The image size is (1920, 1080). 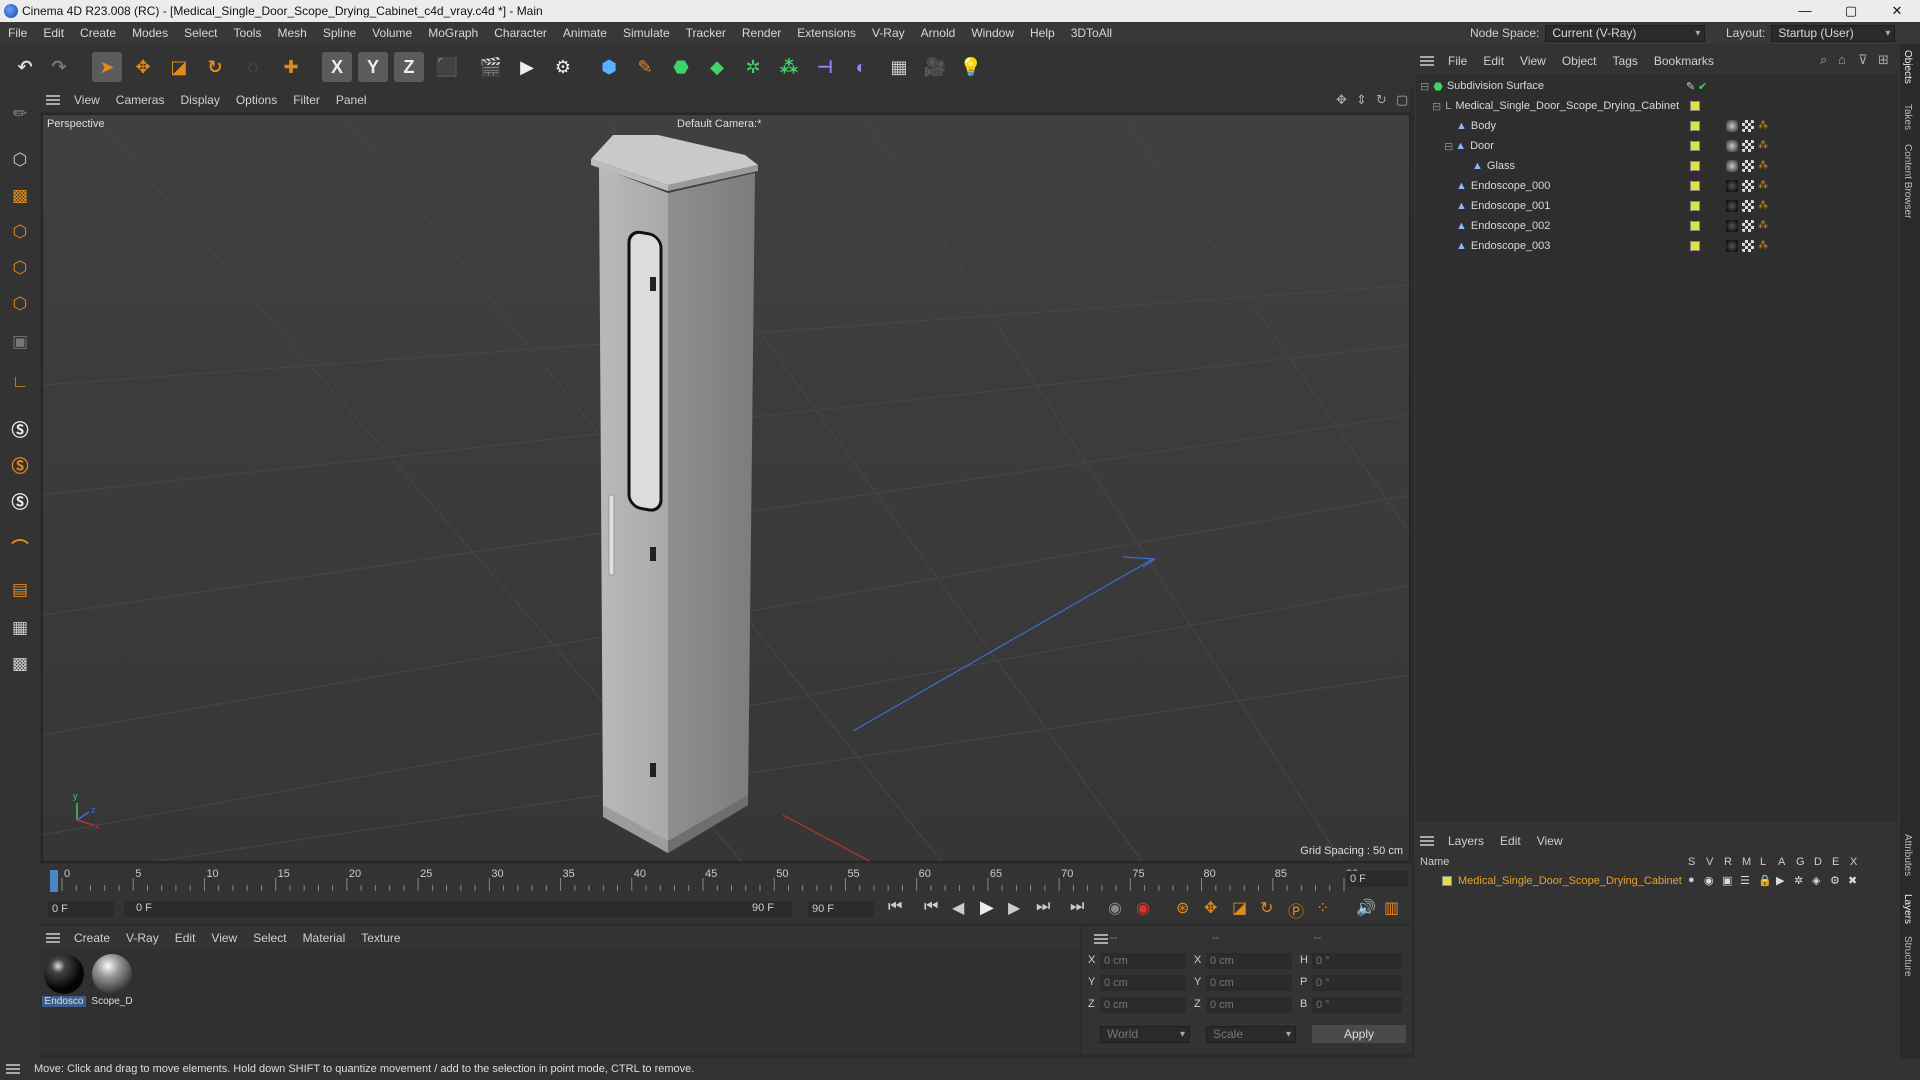 I want to click on rot-b-field: 0 °, so click(x=1357, y=1005).